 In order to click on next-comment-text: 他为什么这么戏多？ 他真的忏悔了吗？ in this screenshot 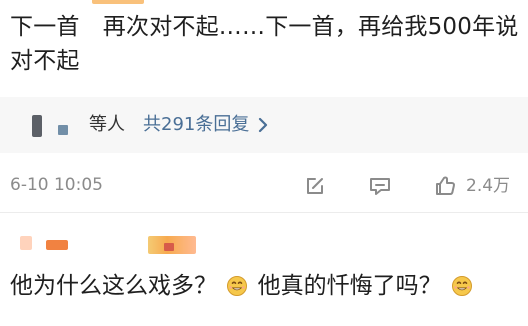, I will do `click(267, 286)`.